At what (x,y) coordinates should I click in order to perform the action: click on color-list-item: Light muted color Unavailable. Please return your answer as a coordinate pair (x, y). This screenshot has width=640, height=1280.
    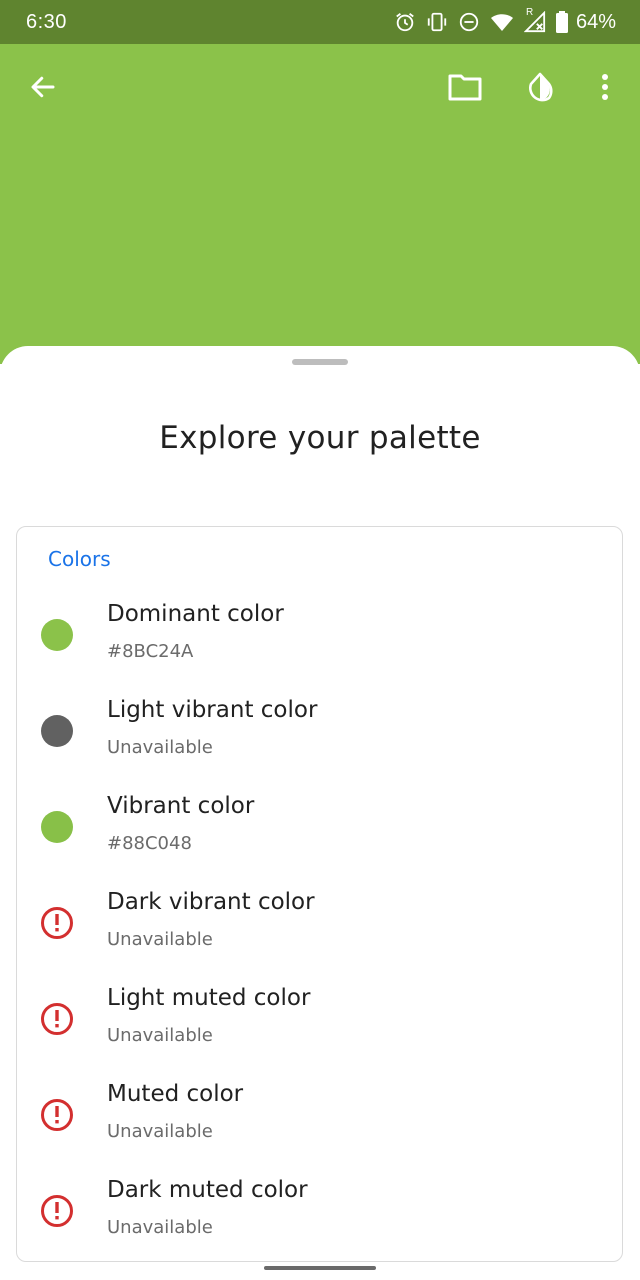
    Looking at the image, I should click on (317, 1021).